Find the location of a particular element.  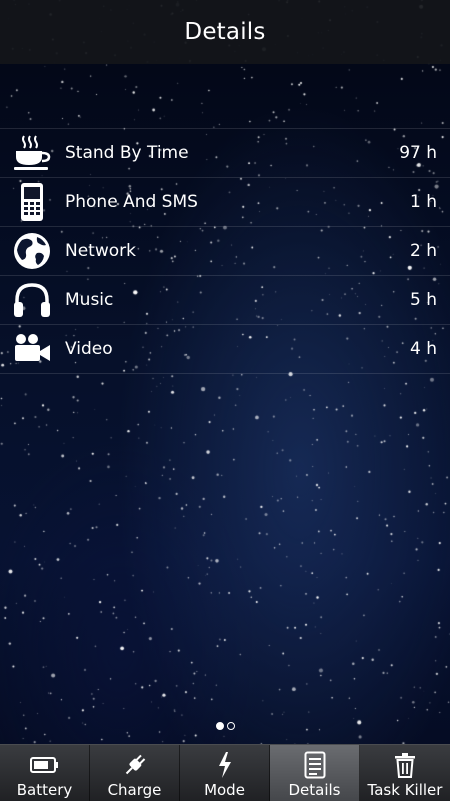

row-label: Stand By Time is located at coordinates (127, 153).